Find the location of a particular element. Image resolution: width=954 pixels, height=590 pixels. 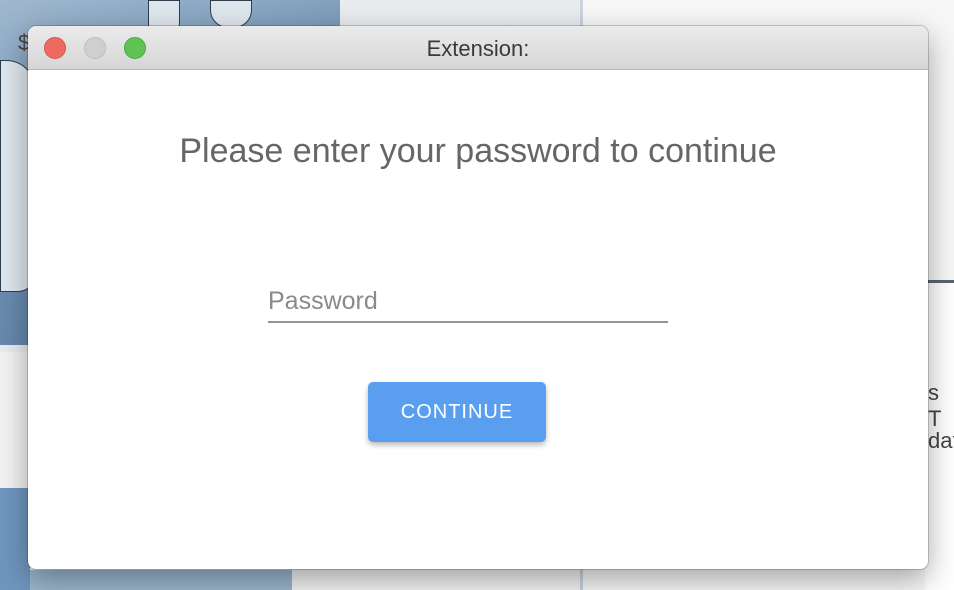

window-titlebar: Extension: is located at coordinates (478, 48).